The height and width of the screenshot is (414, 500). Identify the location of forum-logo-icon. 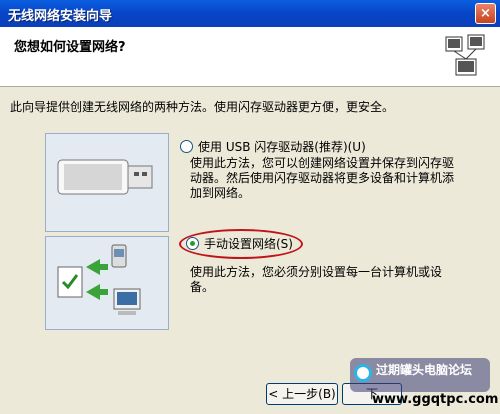
(363, 373).